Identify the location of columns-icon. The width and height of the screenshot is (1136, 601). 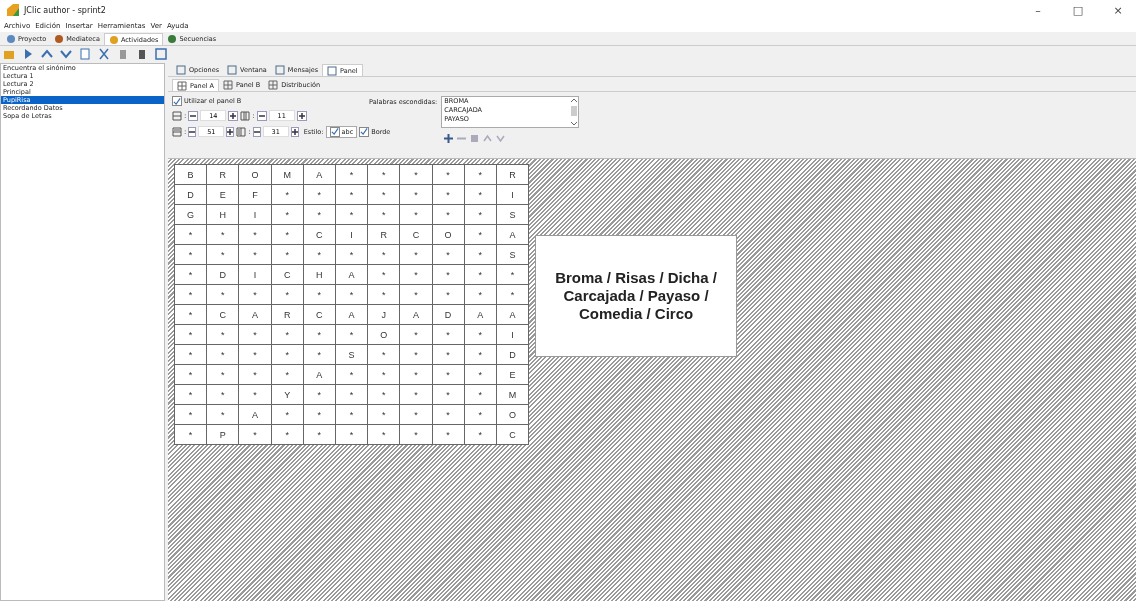
(245, 115).